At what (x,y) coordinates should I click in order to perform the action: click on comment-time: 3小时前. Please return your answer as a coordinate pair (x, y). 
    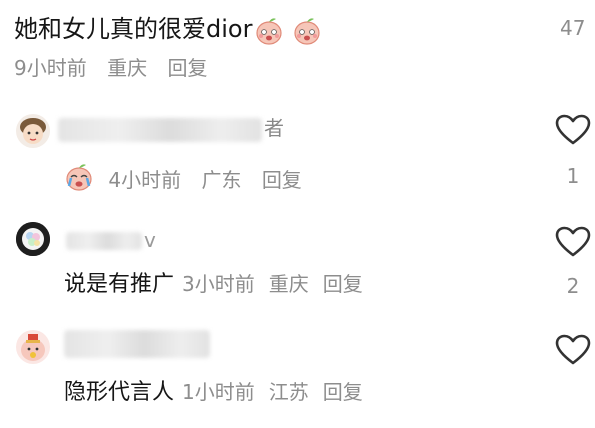
    Looking at the image, I should click on (218, 284).